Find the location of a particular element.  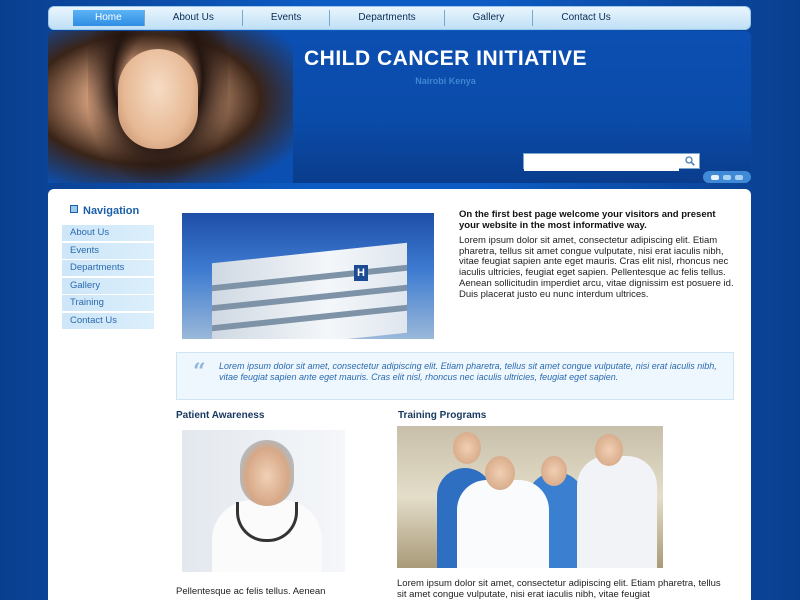

nav-gallery-link: Gallery is located at coordinates (489, 18).